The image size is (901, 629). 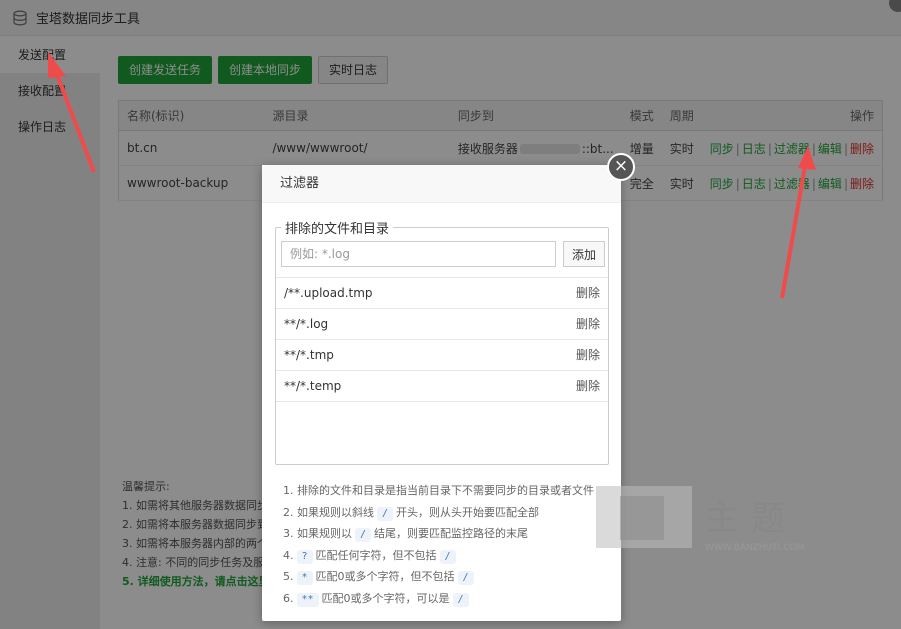 What do you see at coordinates (442, 324) in the screenshot?
I see `list-item: **/*.log 删除` at bounding box center [442, 324].